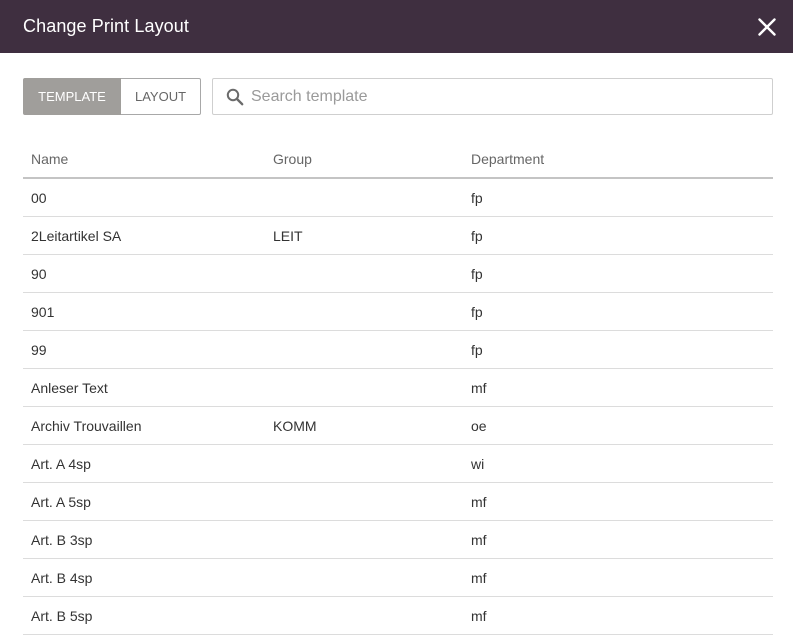 This screenshot has width=793, height=640. What do you see at coordinates (288, 235) in the screenshot?
I see `cell-group: LEIT` at bounding box center [288, 235].